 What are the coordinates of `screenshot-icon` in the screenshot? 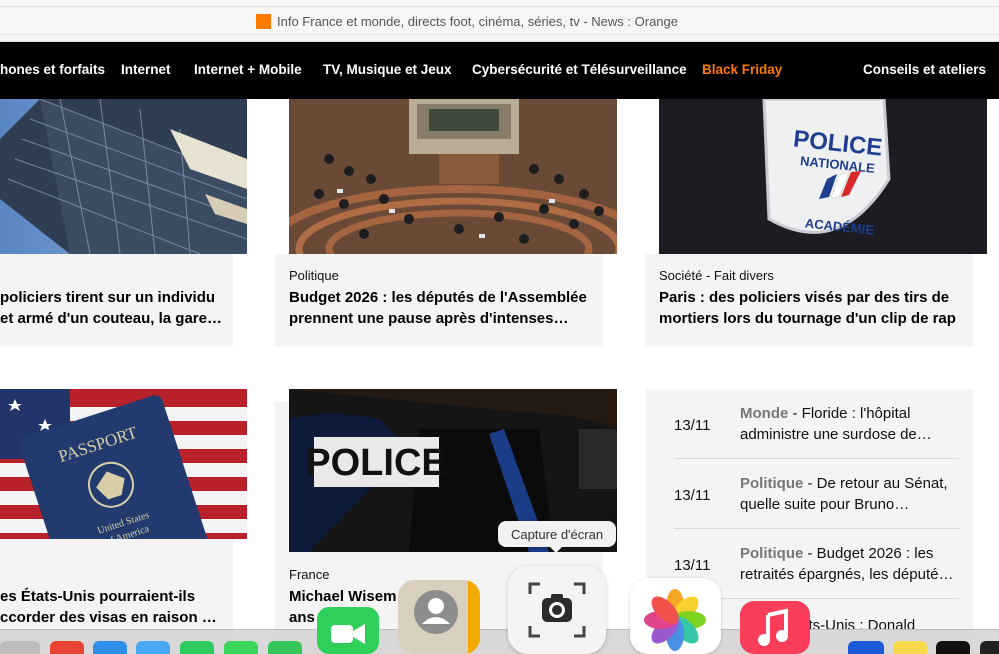 It's located at (557, 610).